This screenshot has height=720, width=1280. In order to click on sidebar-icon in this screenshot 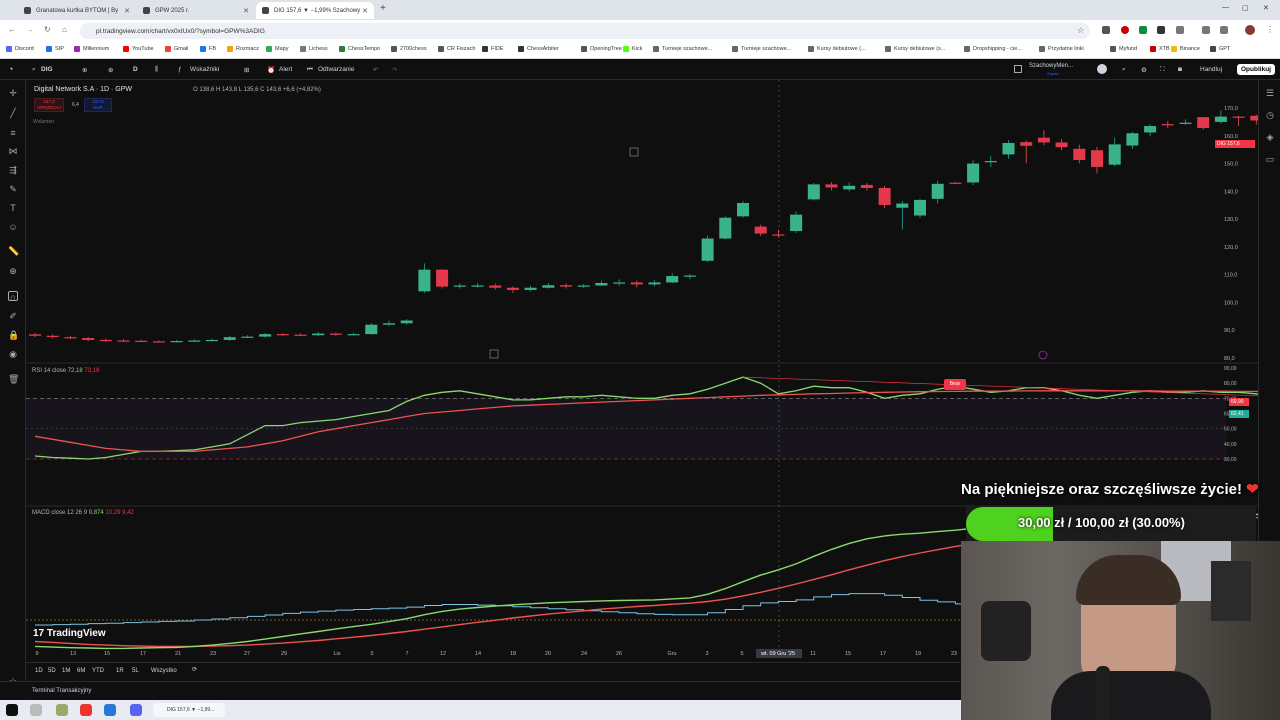, I will do `click(1206, 30)`.